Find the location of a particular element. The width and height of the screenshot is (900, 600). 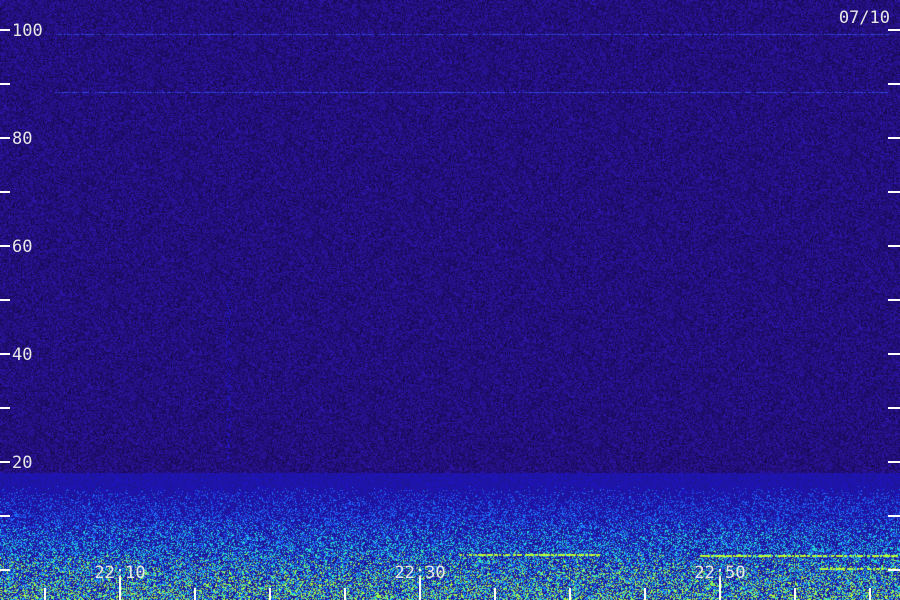

y-tick-label: 40 is located at coordinates (22, 355).